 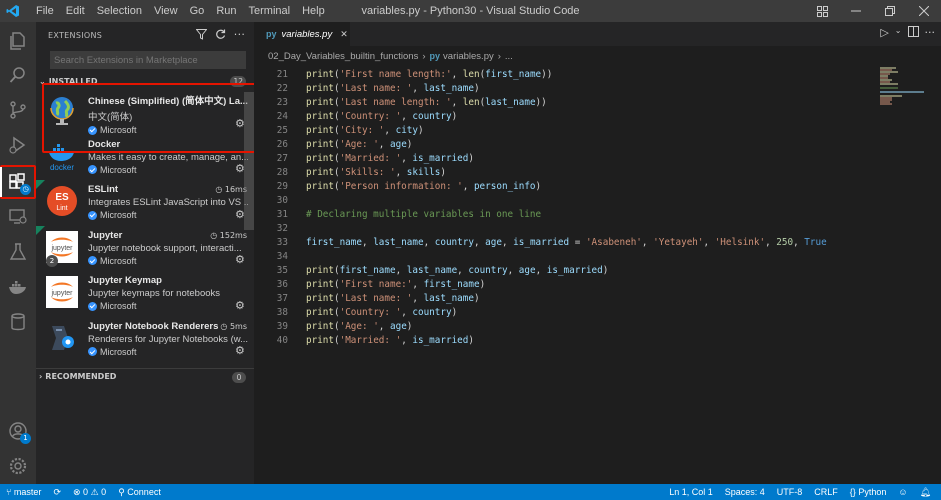 What do you see at coordinates (18, 287) in the screenshot?
I see `docker-icon` at bounding box center [18, 287].